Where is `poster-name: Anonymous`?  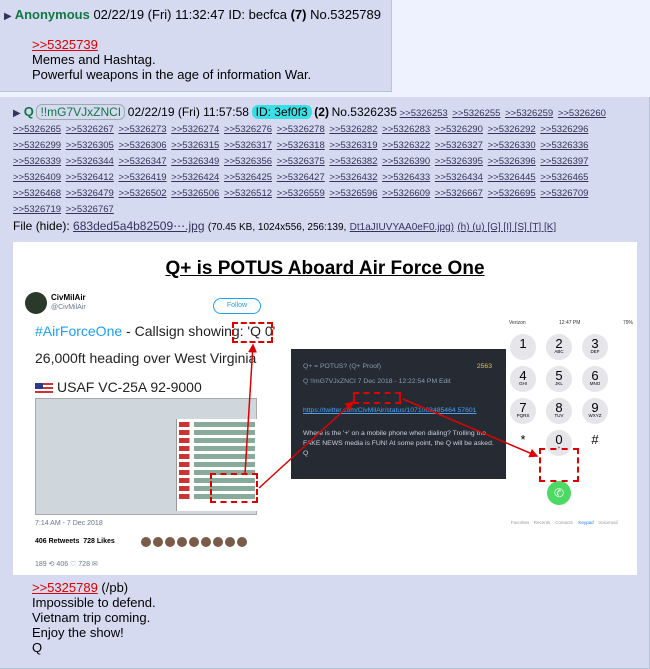
poster-name: Anonymous is located at coordinates (52, 14).